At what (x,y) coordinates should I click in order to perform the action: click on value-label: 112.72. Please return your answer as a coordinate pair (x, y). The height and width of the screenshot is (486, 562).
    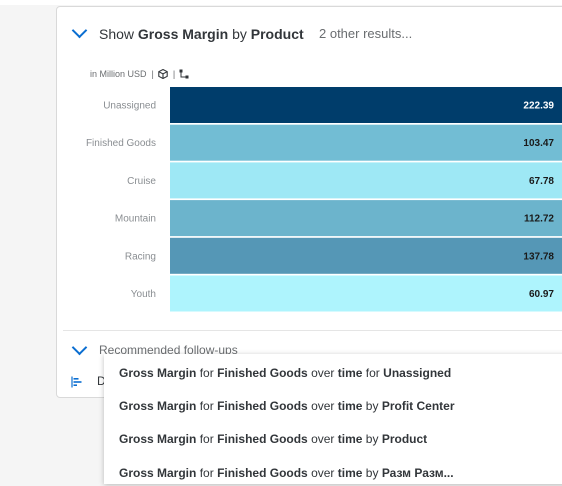
    Looking at the image, I should click on (539, 219).